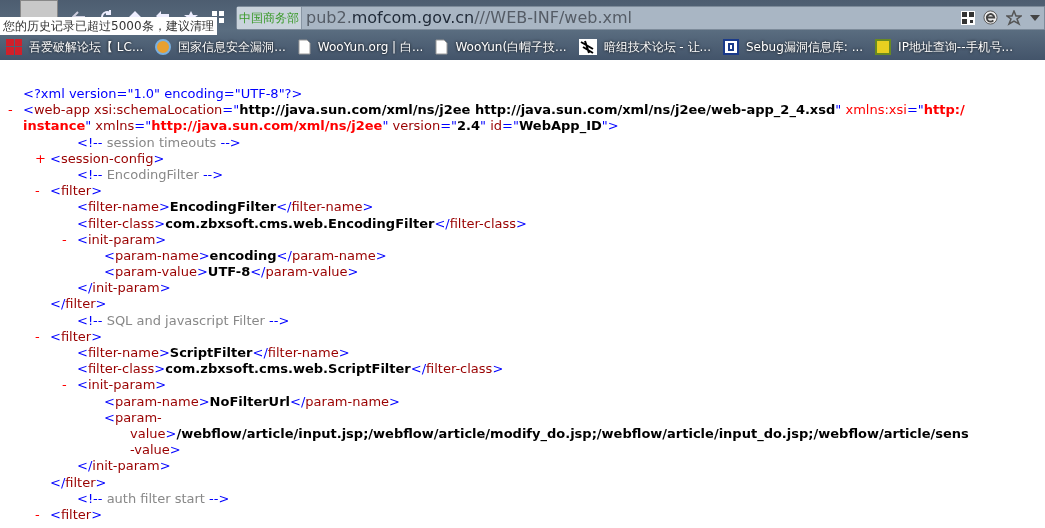 The width and height of the screenshot is (1045, 528). What do you see at coordinates (469, 17) in the screenshot?
I see `url-text: pub2.mofcom.gov.cn///WEB-INF/web.xml` at bounding box center [469, 17].